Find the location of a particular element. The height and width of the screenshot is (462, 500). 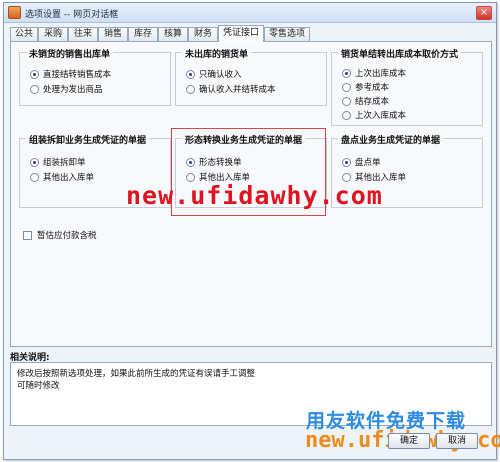

estimate-tax-checkbox is located at coordinates (27, 235).